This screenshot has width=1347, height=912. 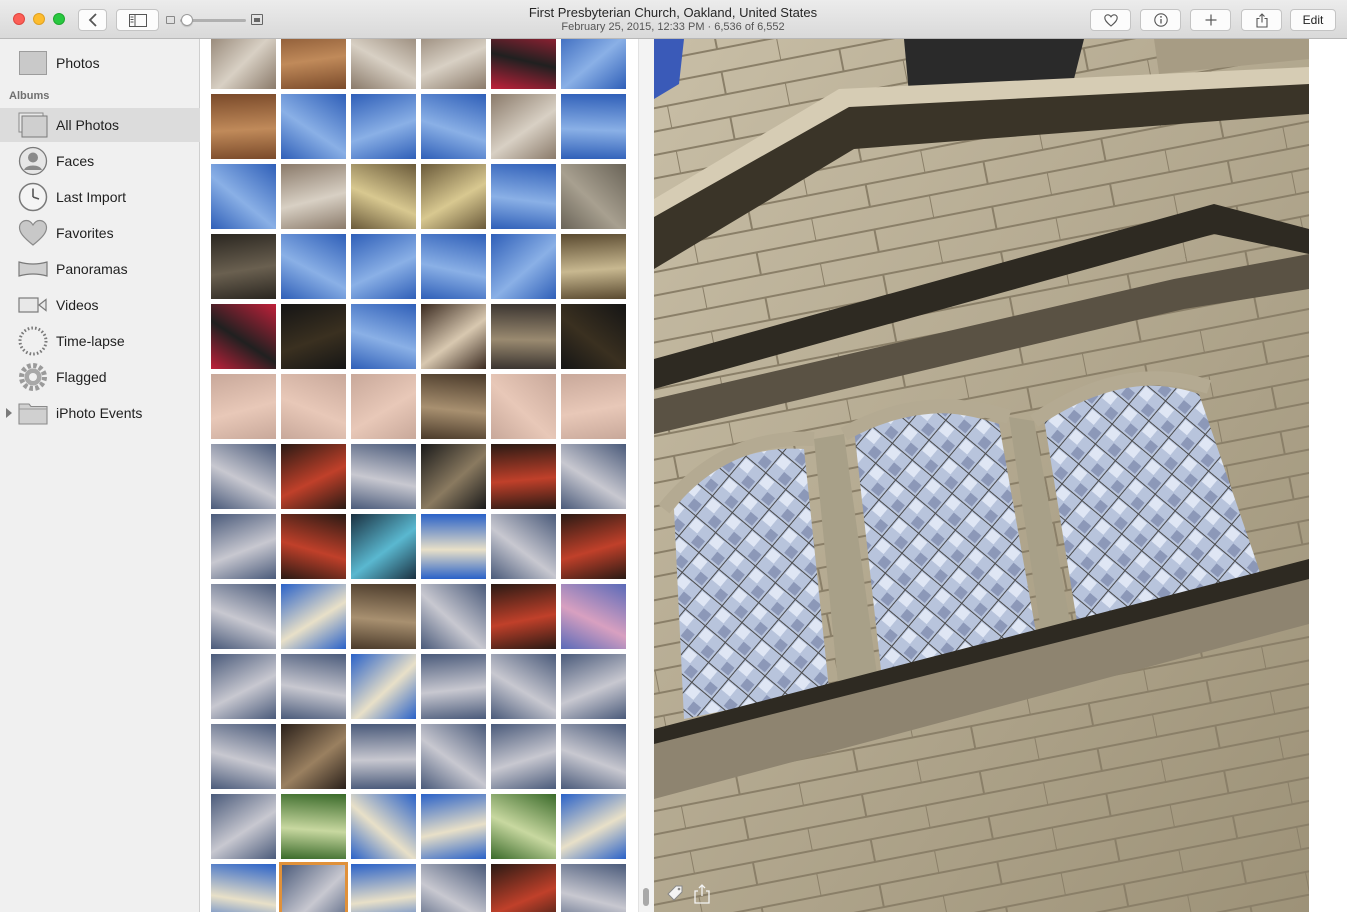 What do you see at coordinates (1261, 20) in the screenshot?
I see `share-button` at bounding box center [1261, 20].